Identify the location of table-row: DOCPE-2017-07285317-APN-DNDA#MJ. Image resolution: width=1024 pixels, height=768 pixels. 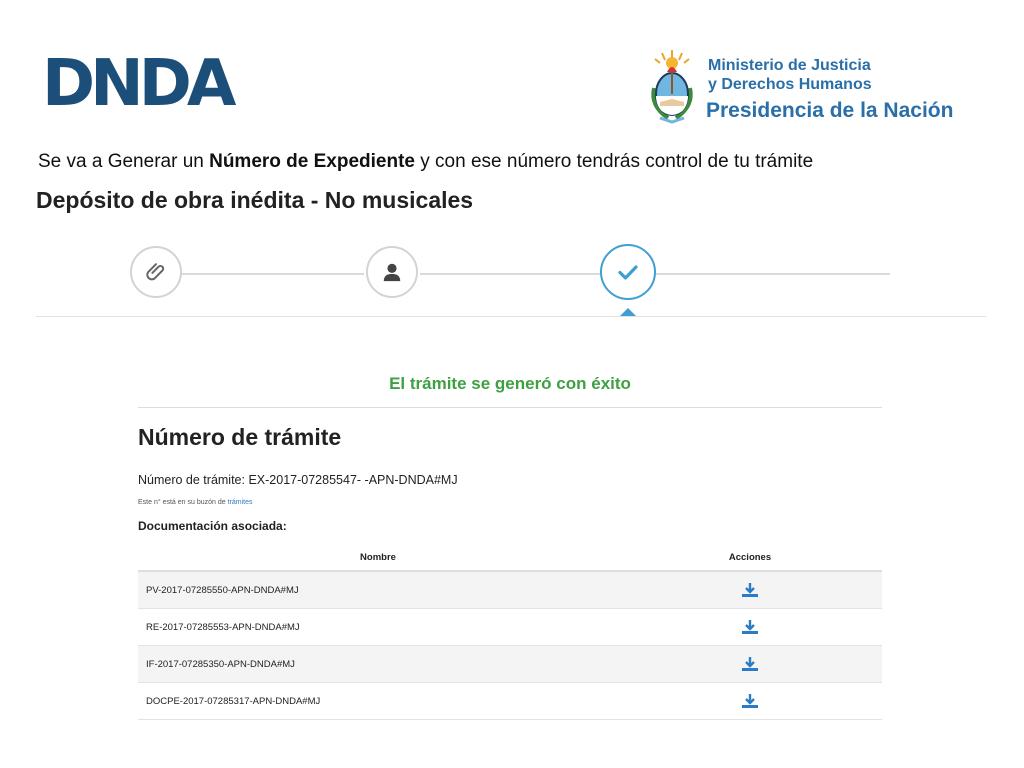
(510, 701).